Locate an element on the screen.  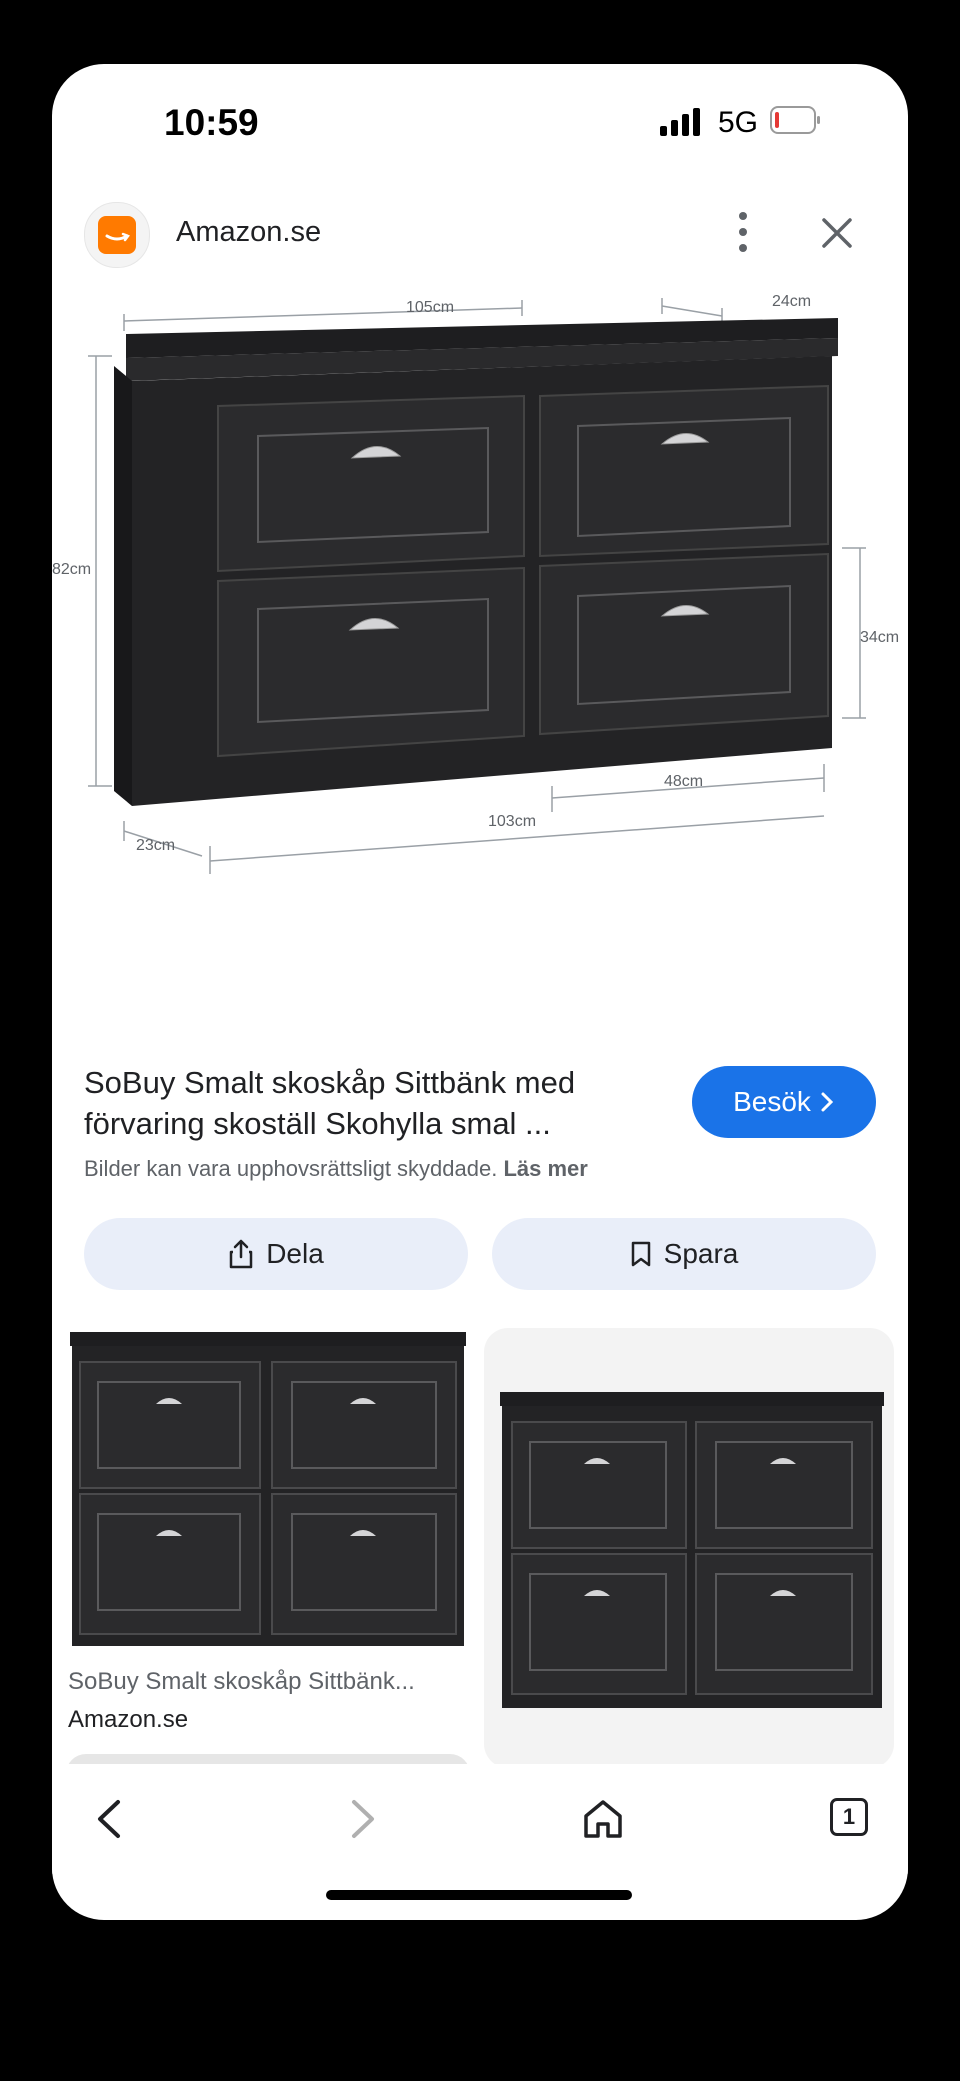
visit-button: Besök is located at coordinates (784, 1102).